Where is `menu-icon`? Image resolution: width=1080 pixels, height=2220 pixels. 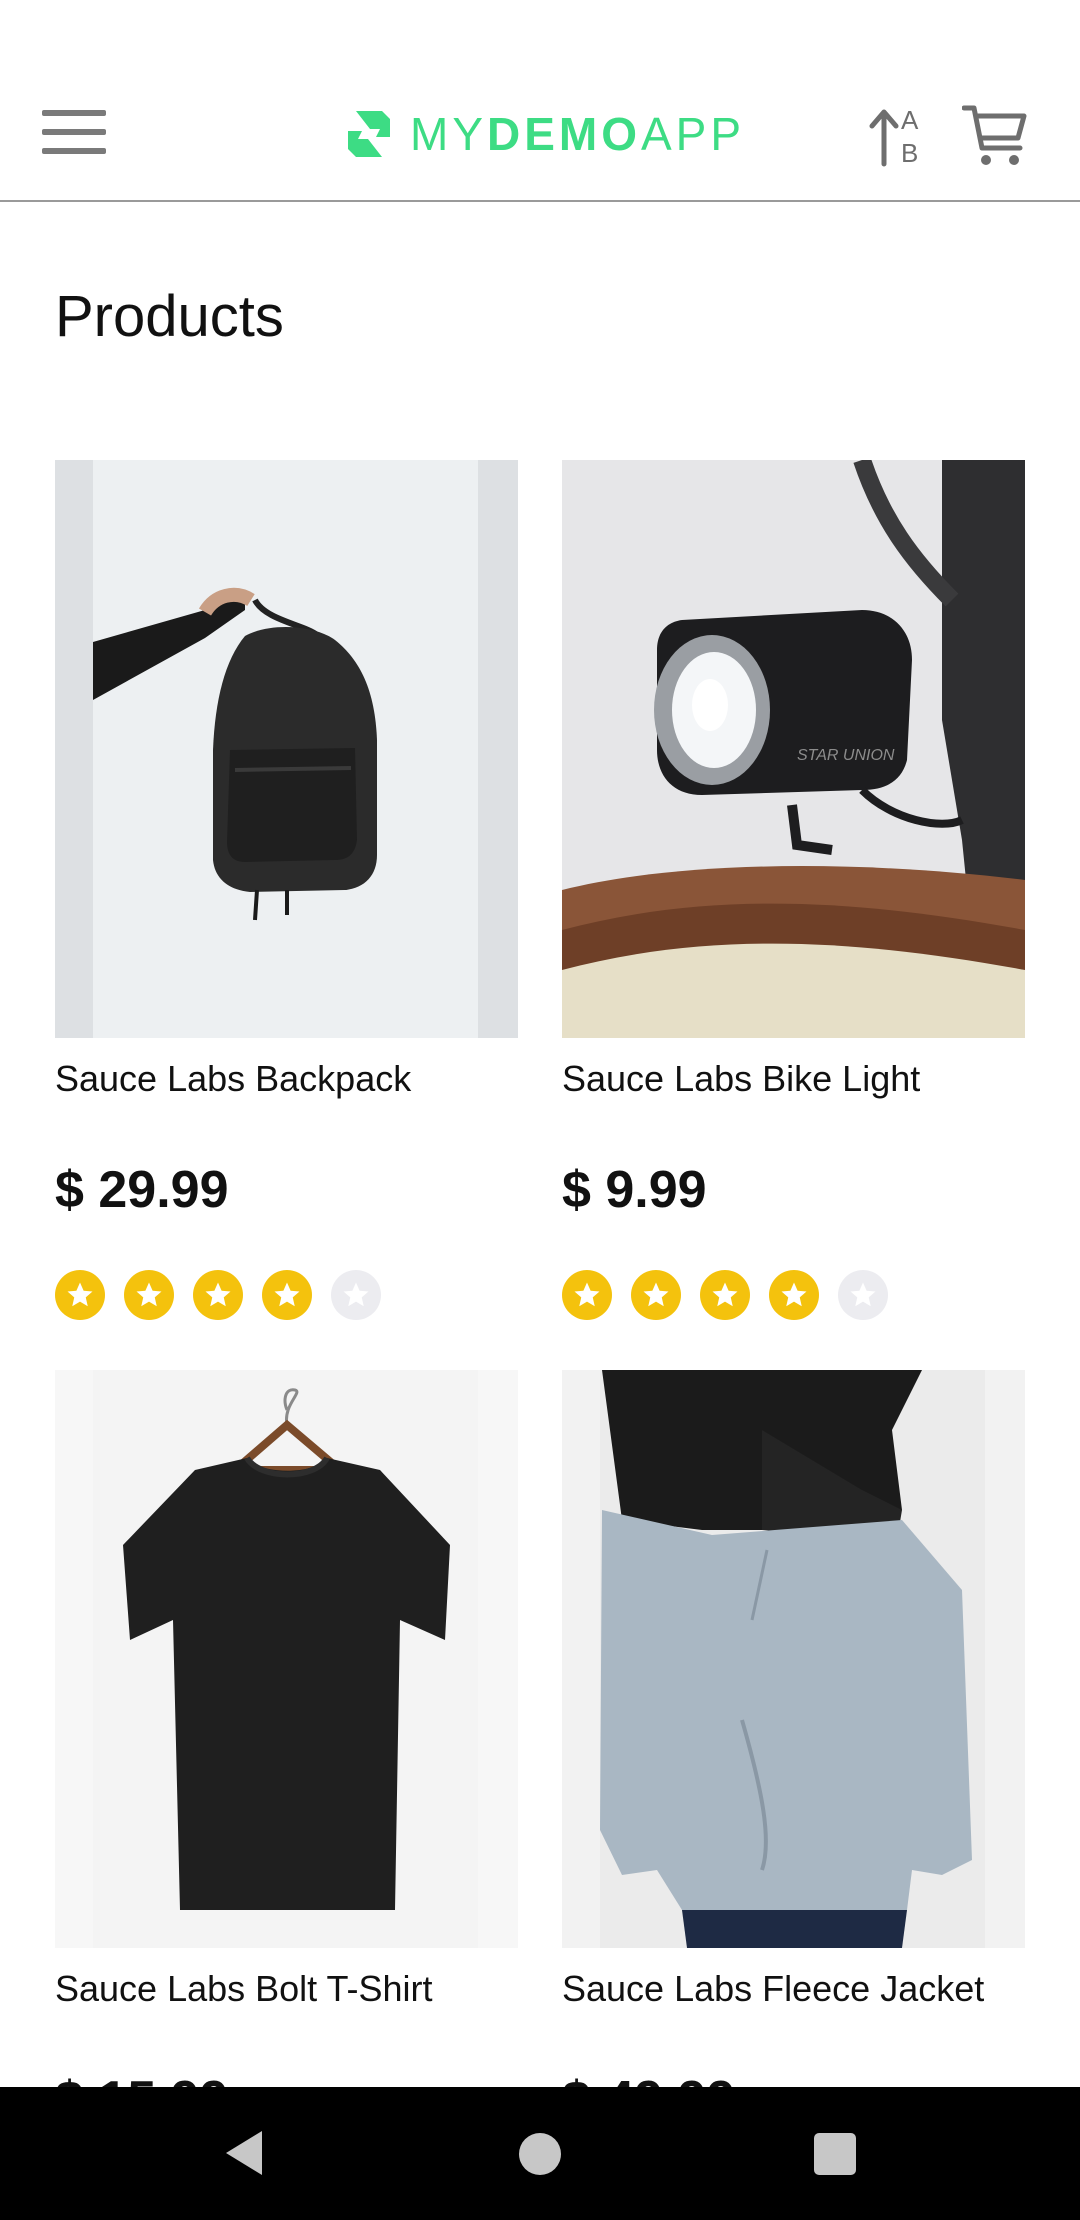 menu-icon is located at coordinates (74, 134).